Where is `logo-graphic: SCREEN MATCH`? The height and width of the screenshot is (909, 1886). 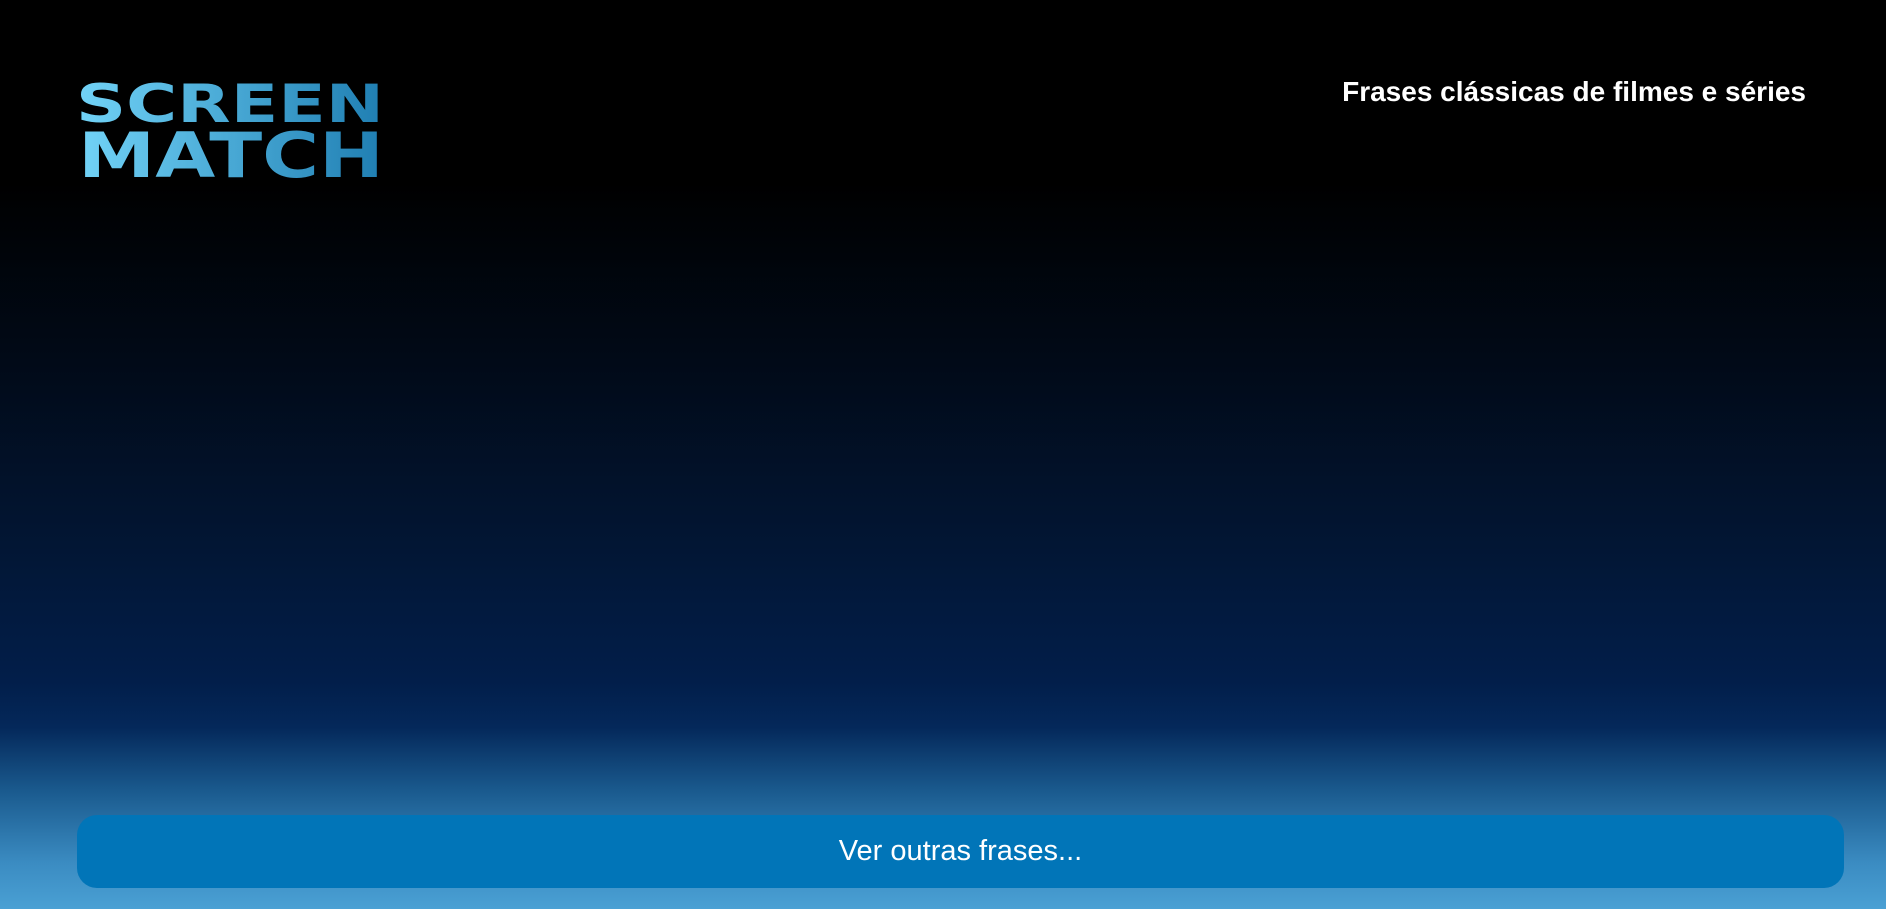 logo-graphic: SCREEN MATCH is located at coordinates (230, 131).